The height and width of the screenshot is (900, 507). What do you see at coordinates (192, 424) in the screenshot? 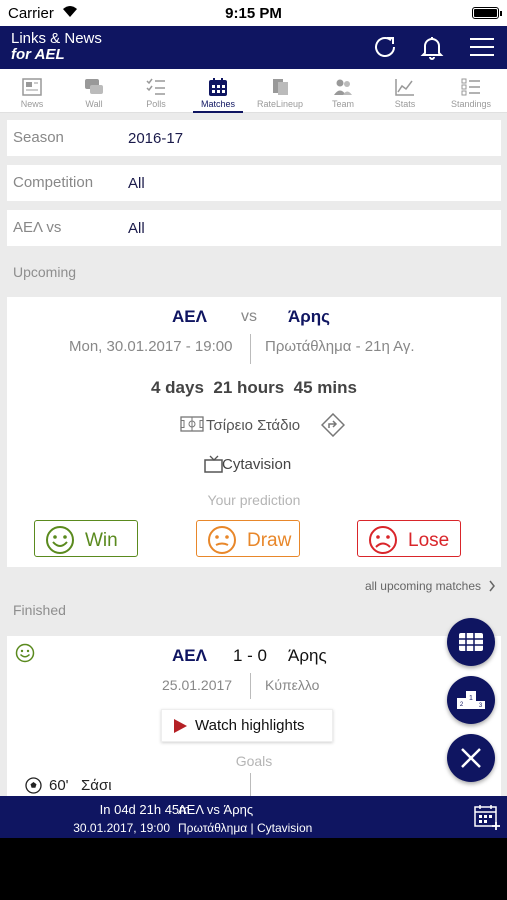
I see `stadium-icon` at bounding box center [192, 424].